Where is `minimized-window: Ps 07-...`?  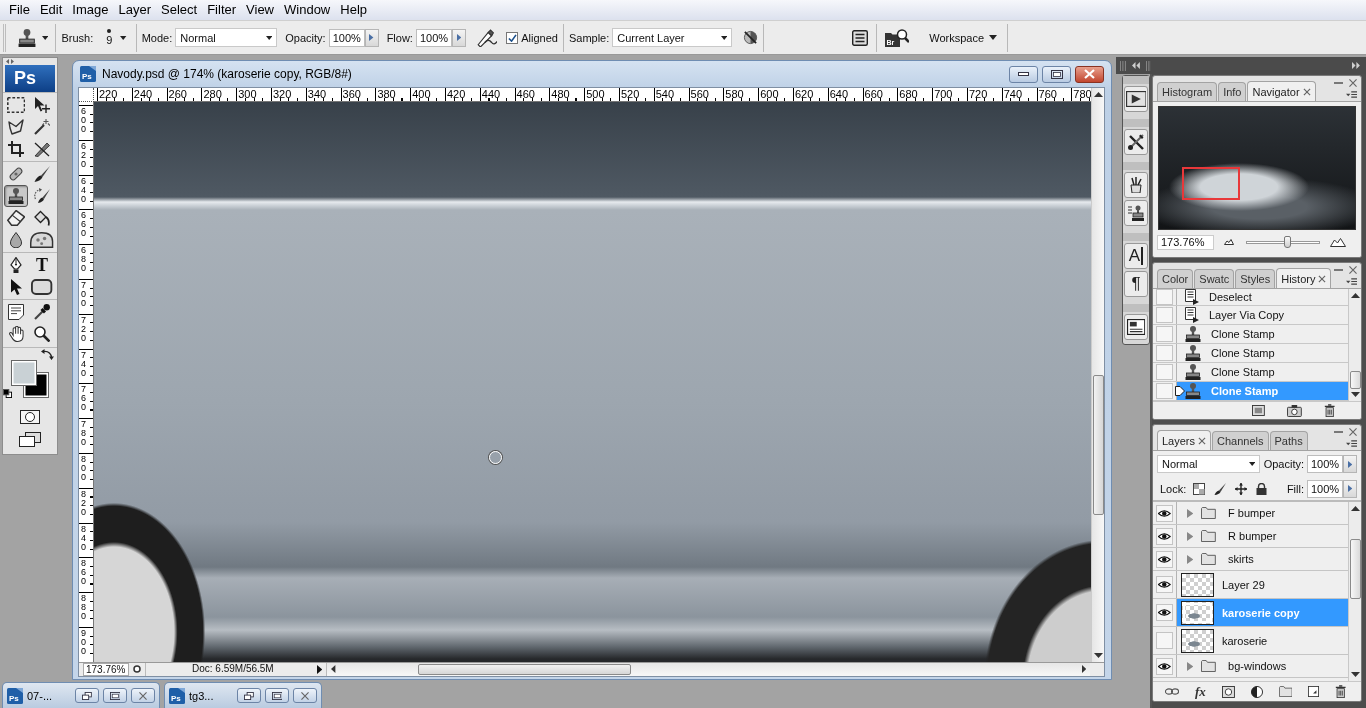 minimized-window: Ps 07-... is located at coordinates (81, 695).